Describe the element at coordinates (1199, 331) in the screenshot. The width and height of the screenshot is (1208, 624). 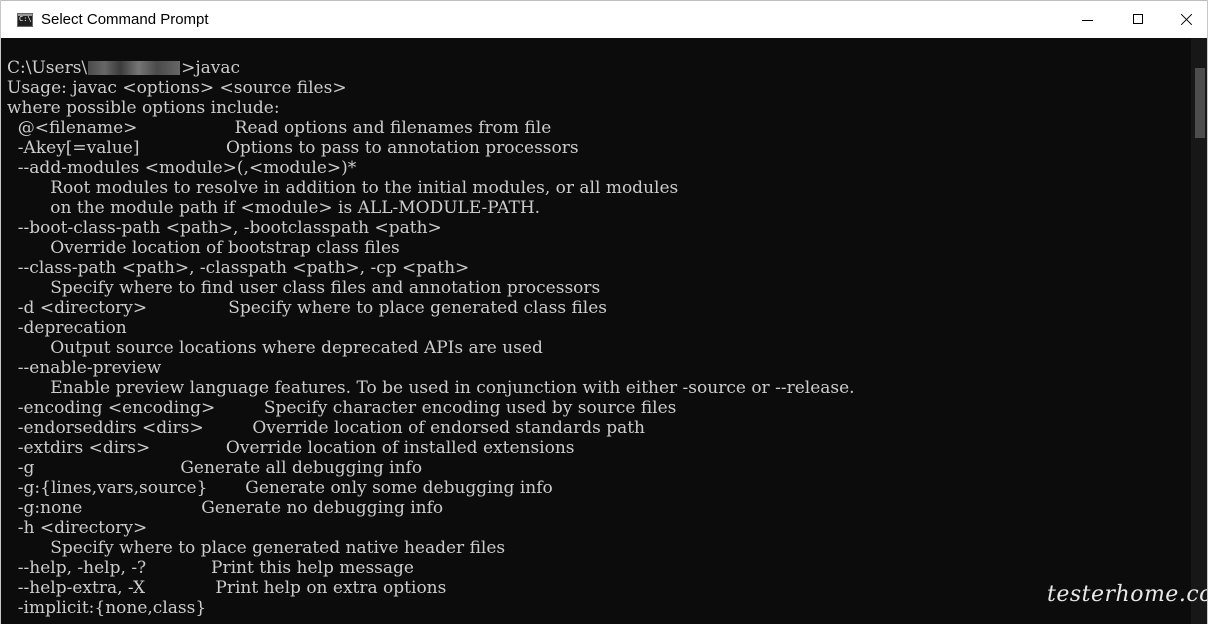
I see `vertical-scrollbar` at that location.